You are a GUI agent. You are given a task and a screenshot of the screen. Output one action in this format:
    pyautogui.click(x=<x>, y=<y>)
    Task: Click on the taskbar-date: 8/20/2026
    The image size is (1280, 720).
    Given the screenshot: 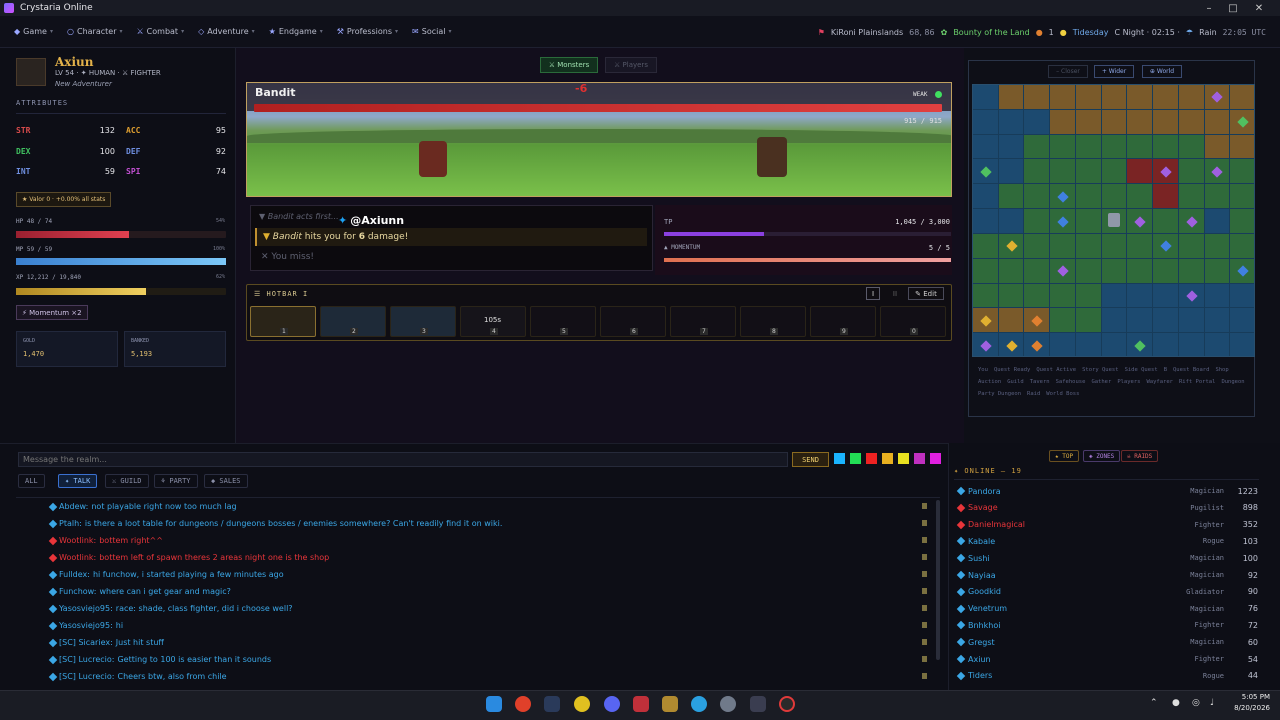 What is the action you would take?
    pyautogui.click(x=1247, y=708)
    